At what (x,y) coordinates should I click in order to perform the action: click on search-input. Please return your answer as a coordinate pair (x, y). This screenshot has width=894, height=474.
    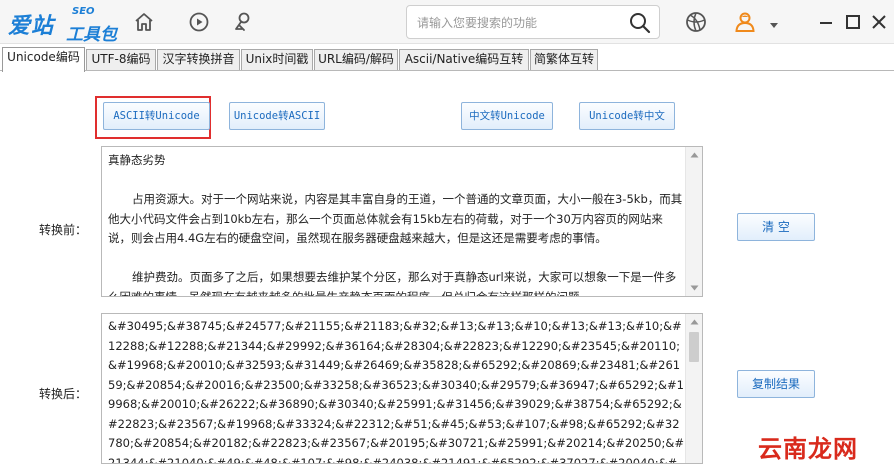
    Looking at the image, I should click on (519, 23).